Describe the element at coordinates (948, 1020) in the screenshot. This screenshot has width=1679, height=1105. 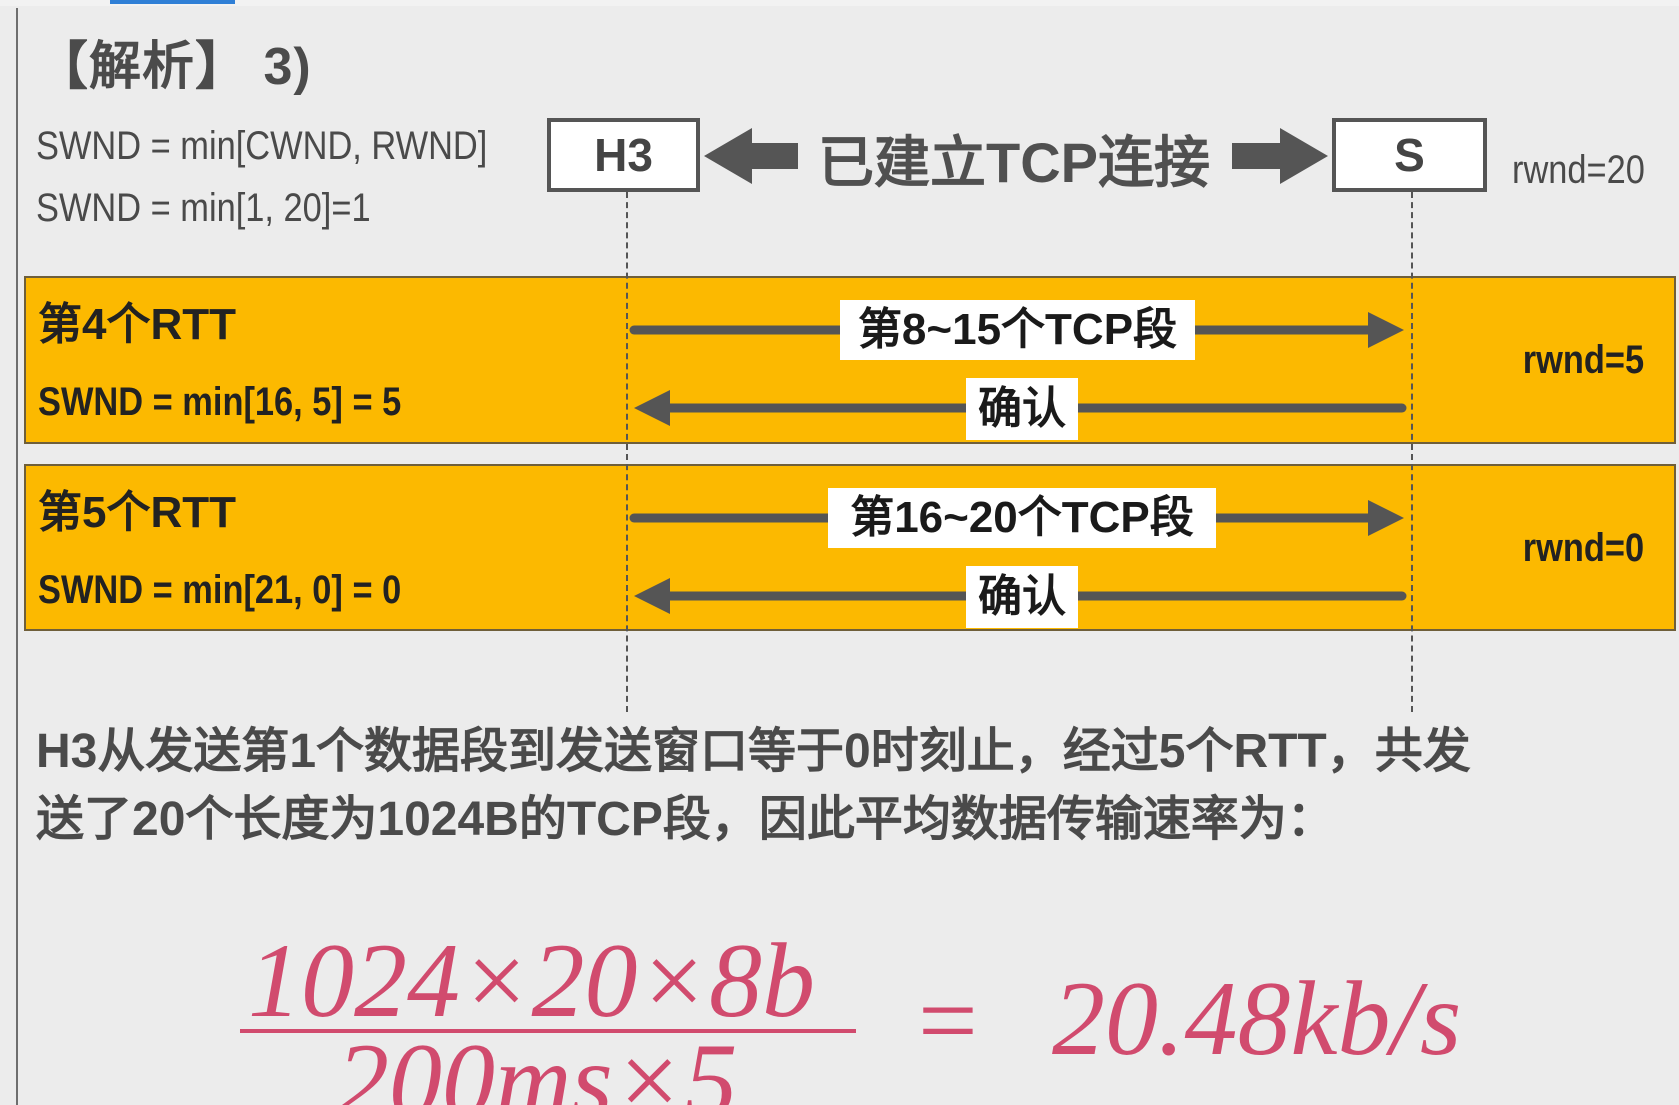
I see `equals-sign: =` at that location.